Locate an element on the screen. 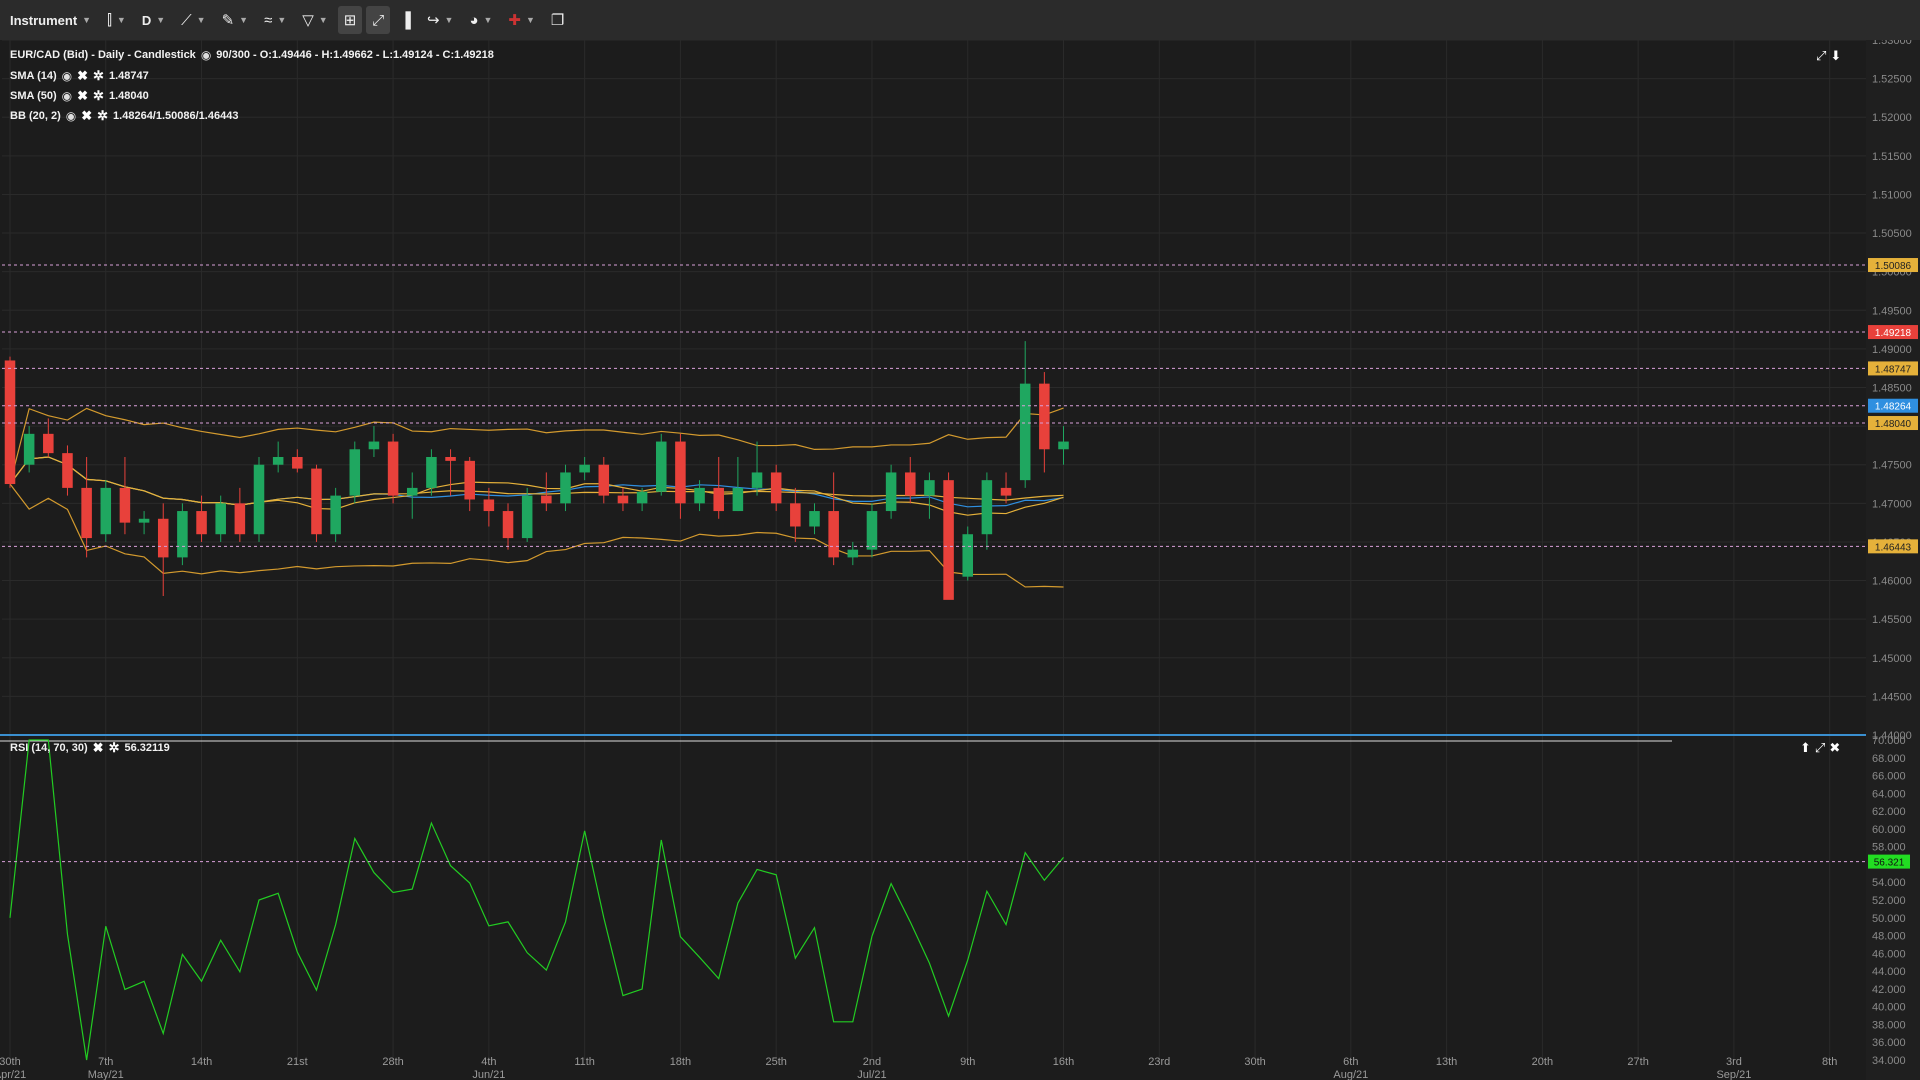 This screenshot has height=1080, width=1920. rsi-tick-label: 52.000 is located at coordinates (1889, 901).